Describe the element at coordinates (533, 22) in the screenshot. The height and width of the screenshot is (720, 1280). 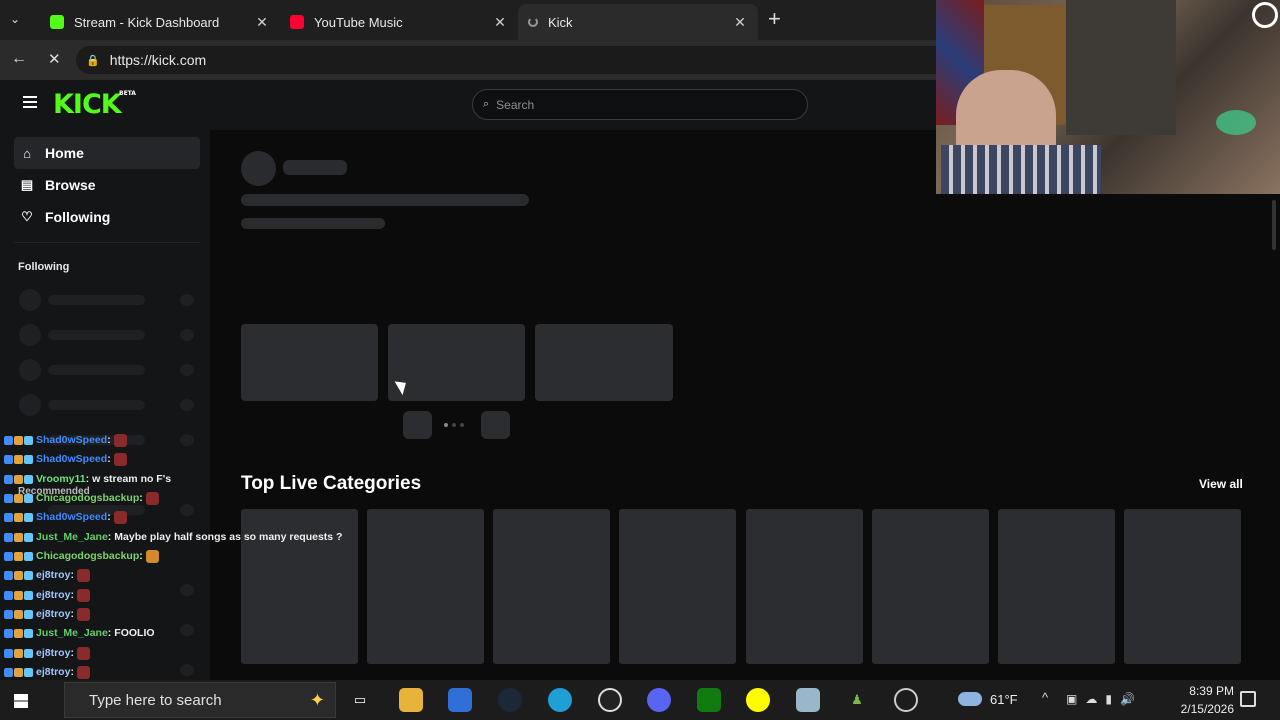
I see `loading-favicon-icon` at that location.